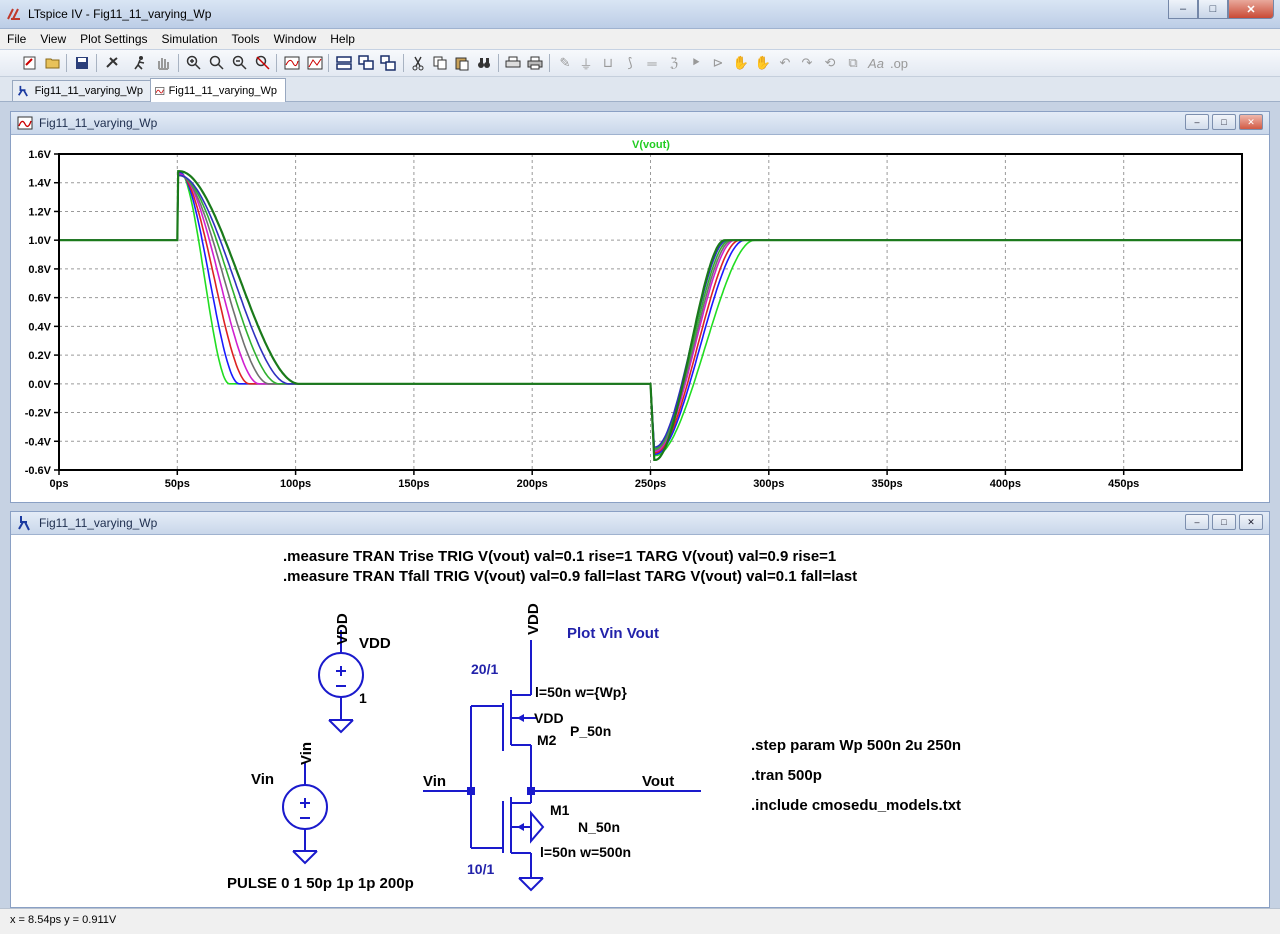 The image size is (1280, 934). Describe the element at coordinates (342, 629) in the screenshot. I see `vdd-net-label: VDD` at that location.